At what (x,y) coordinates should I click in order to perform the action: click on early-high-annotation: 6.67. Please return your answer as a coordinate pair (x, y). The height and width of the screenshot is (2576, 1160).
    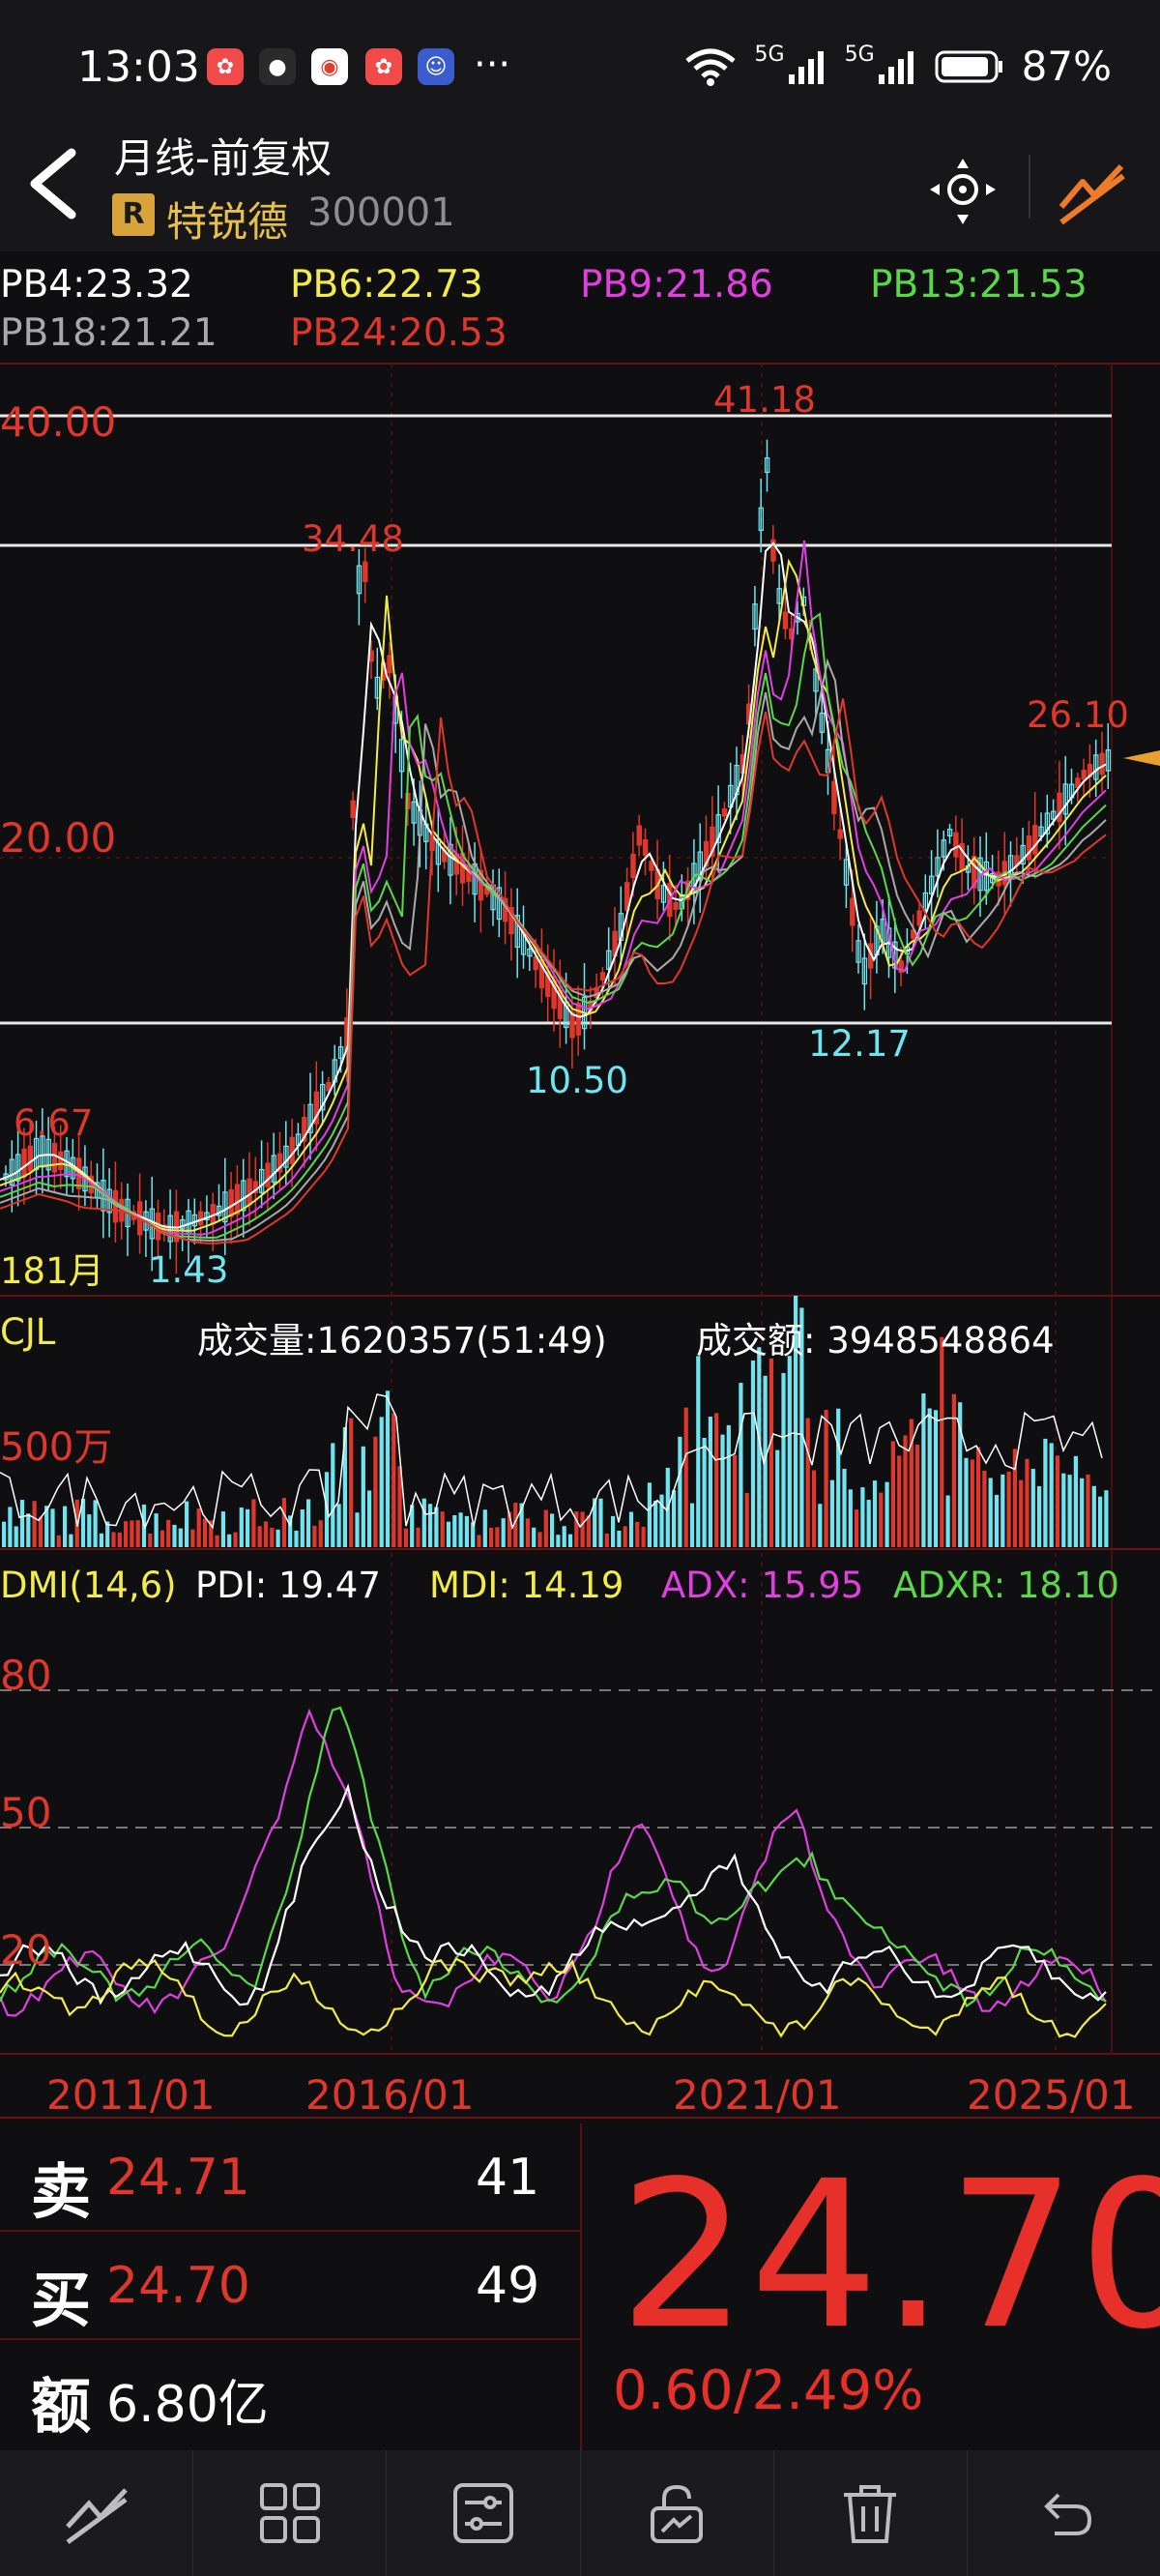
    Looking at the image, I should click on (54, 1123).